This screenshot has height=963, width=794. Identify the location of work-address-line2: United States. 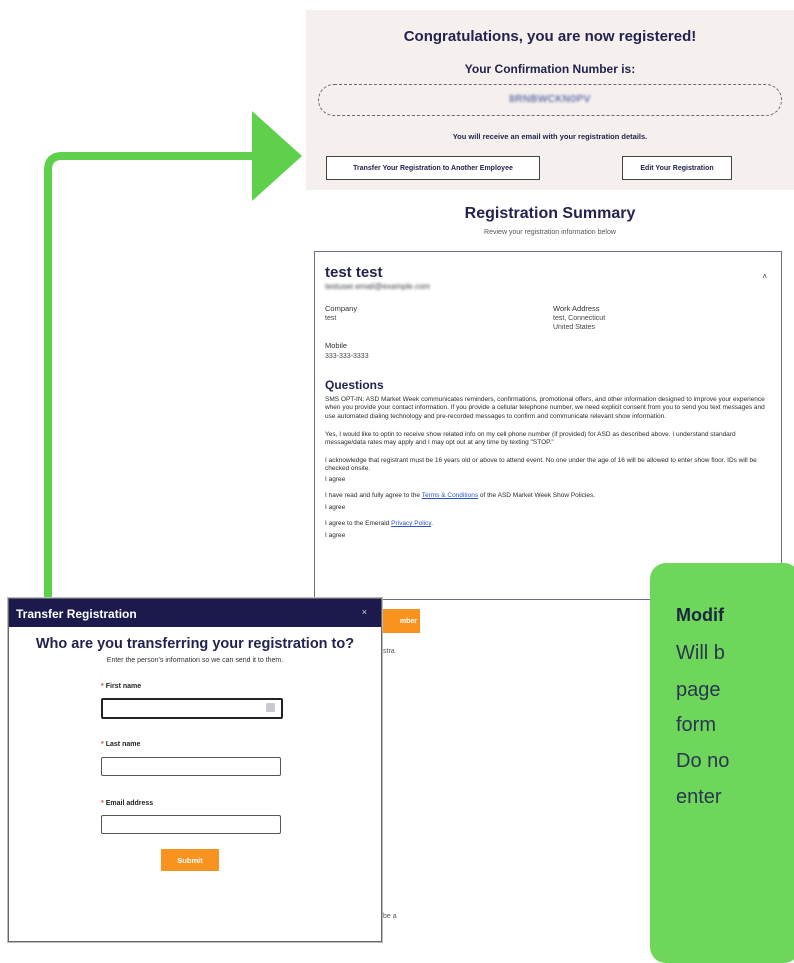
(574, 327).